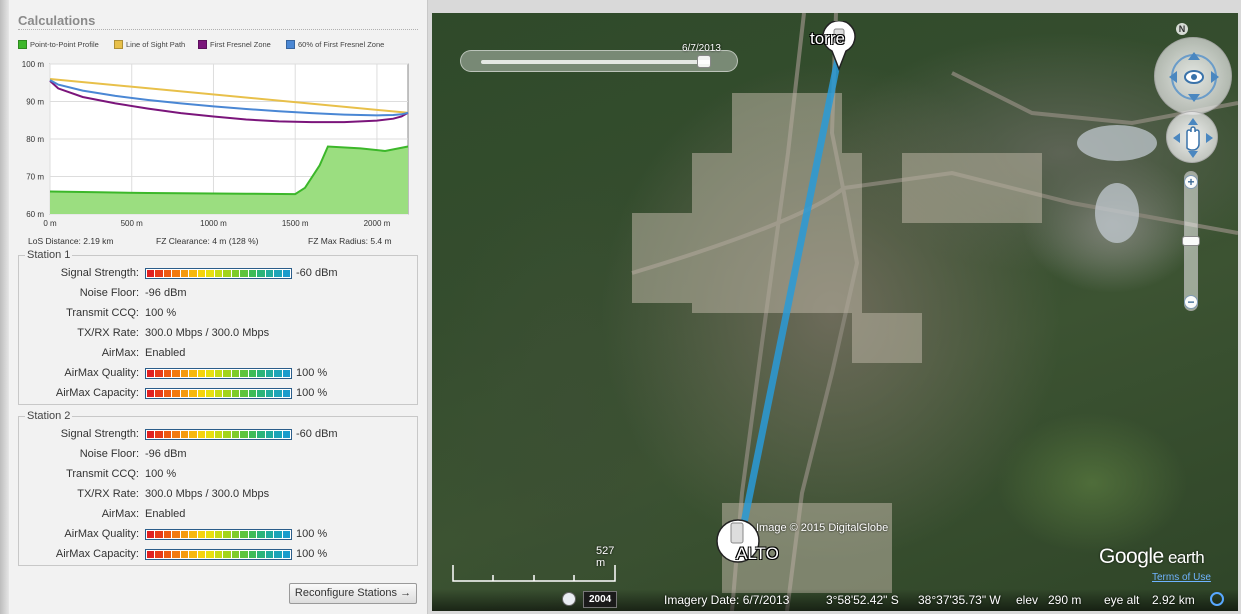 The width and height of the screenshot is (1241, 614). I want to click on legend-item-fresnel-60: 60% of First Fresnel Zone, so click(335, 44).